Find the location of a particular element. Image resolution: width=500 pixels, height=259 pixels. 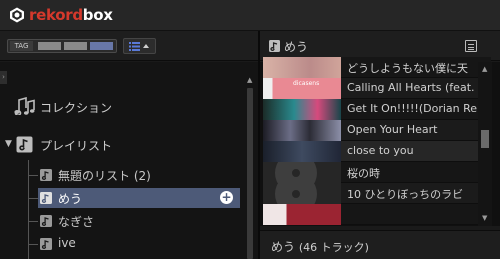

footer-summary: めう (46 トラック) is located at coordinates (320, 246).